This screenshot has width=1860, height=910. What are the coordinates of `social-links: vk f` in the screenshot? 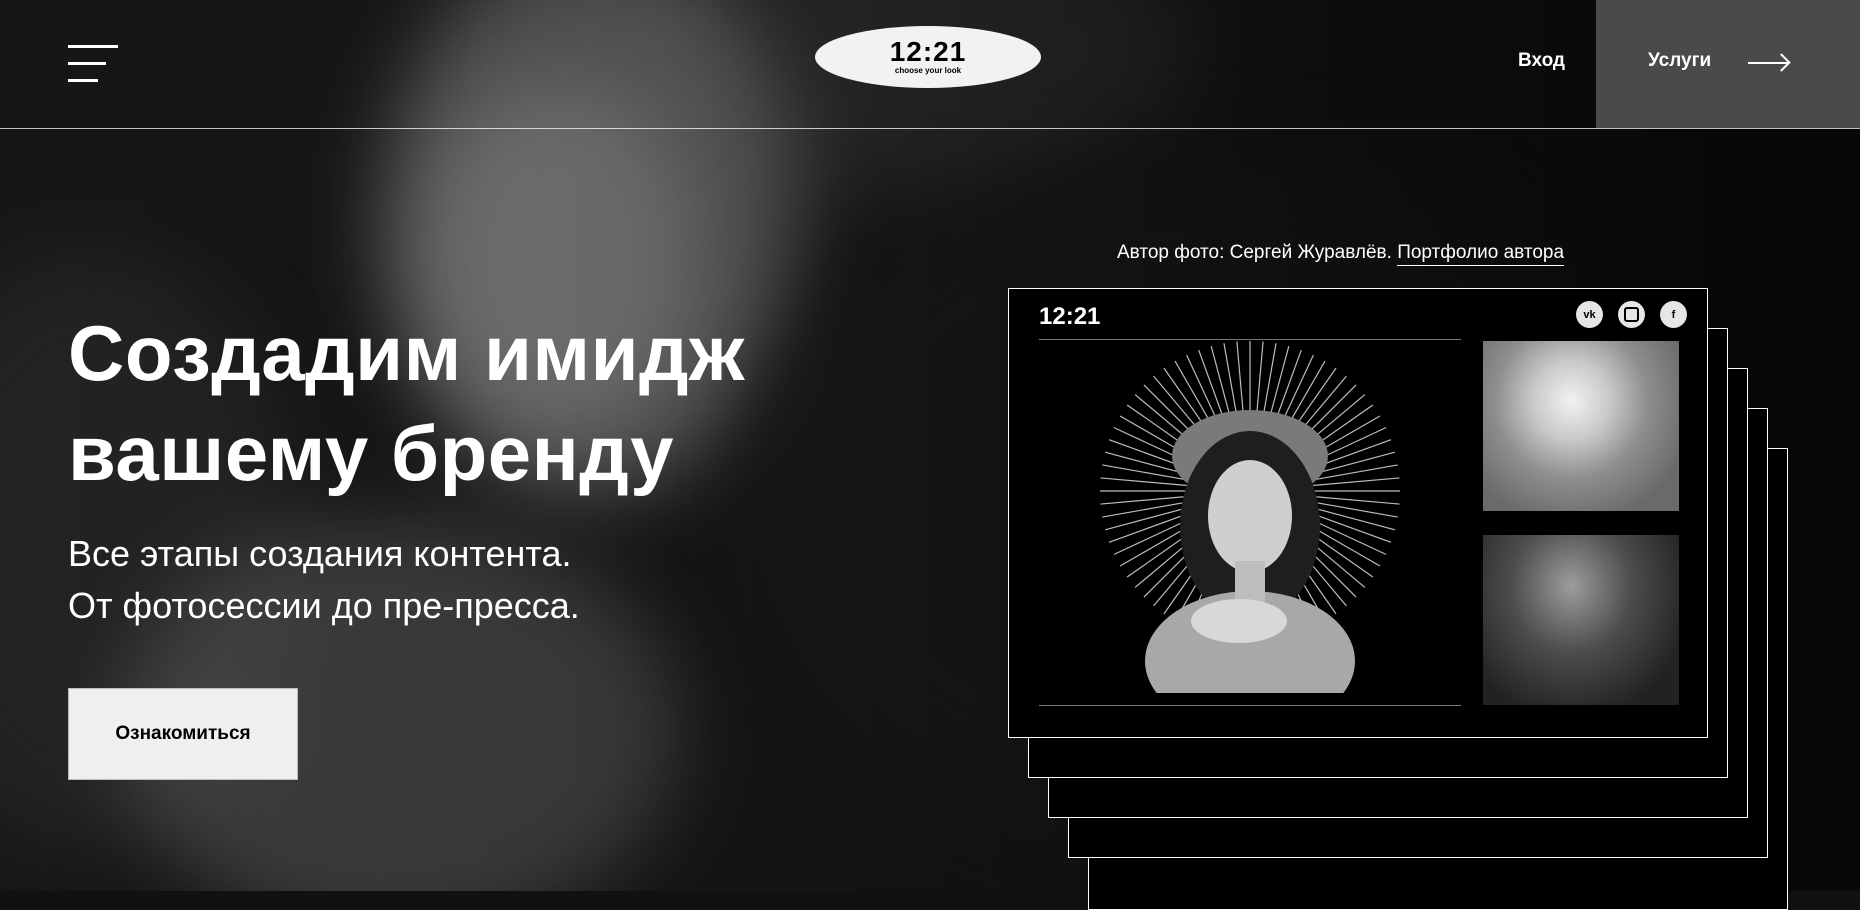 It's located at (1631, 314).